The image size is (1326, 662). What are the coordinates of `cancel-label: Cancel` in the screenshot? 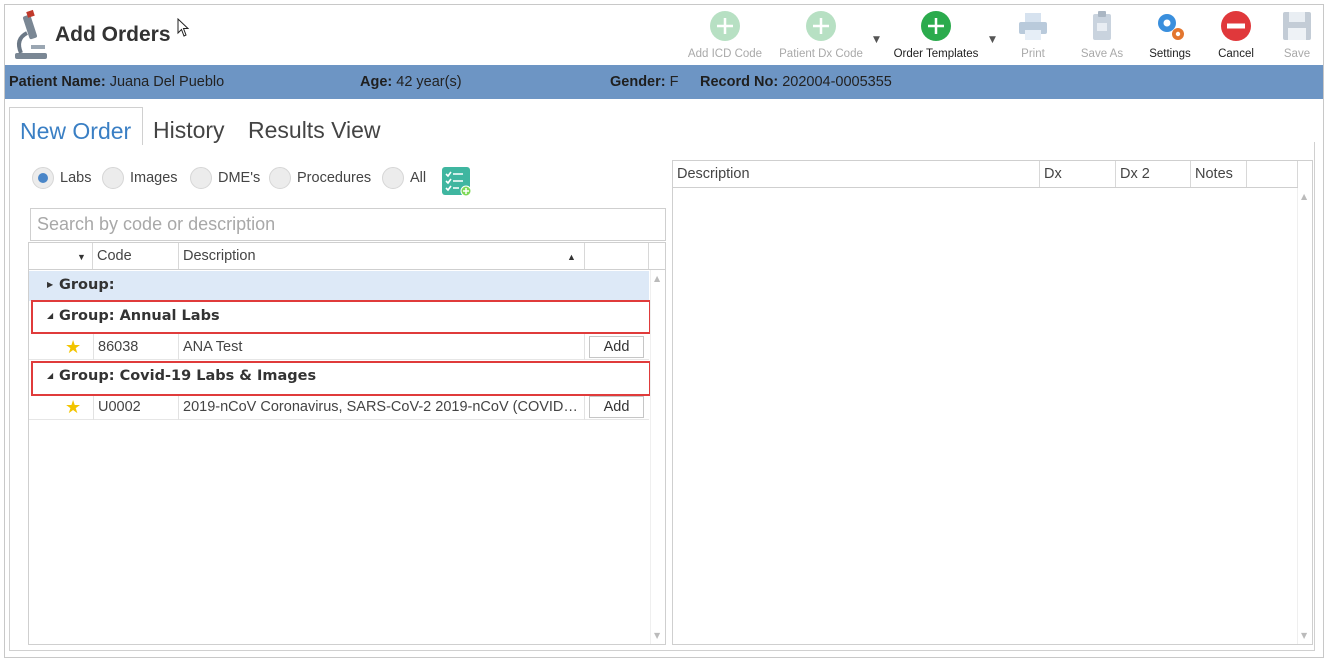 It's located at (1236, 54).